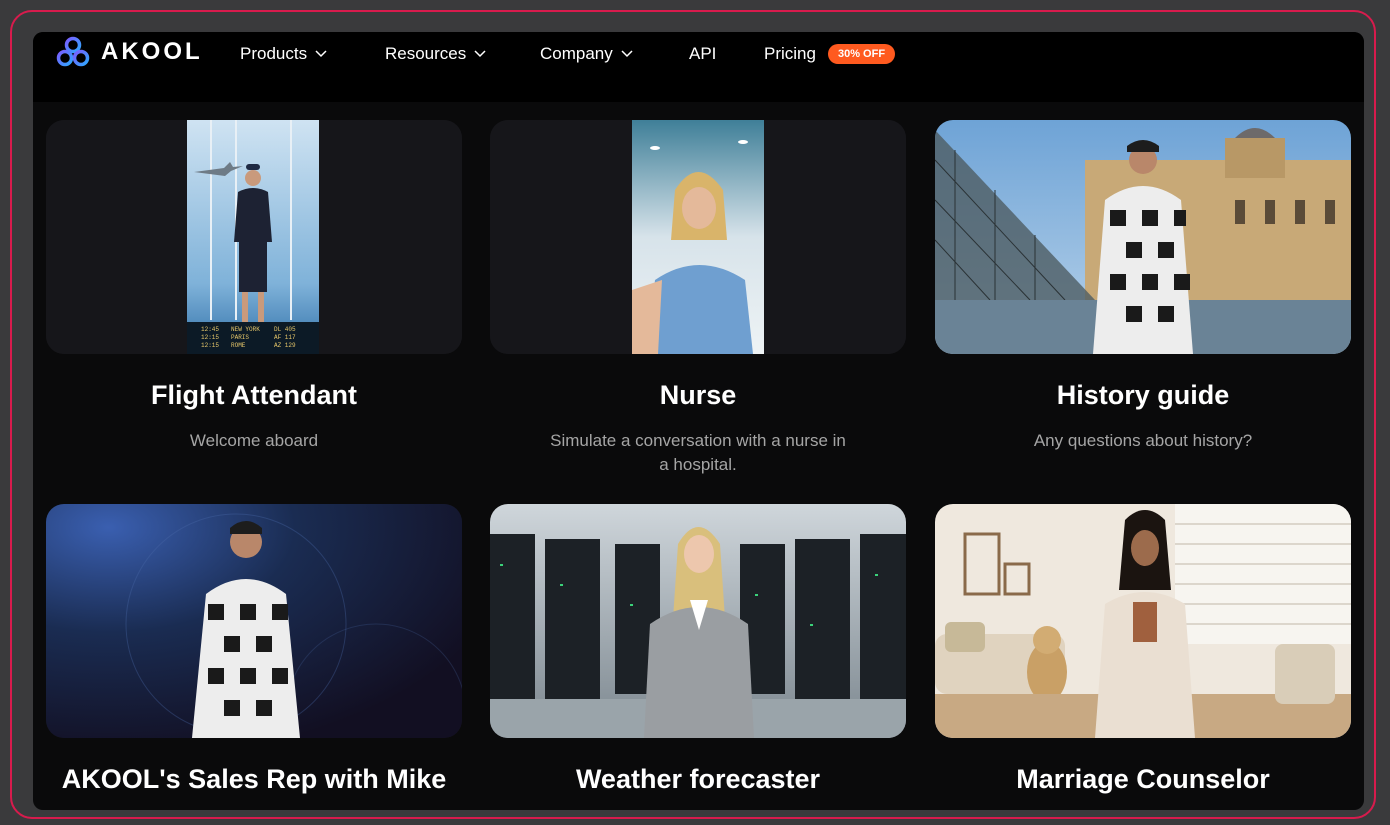  I want to click on card-title: Flight Attendant, so click(254, 395).